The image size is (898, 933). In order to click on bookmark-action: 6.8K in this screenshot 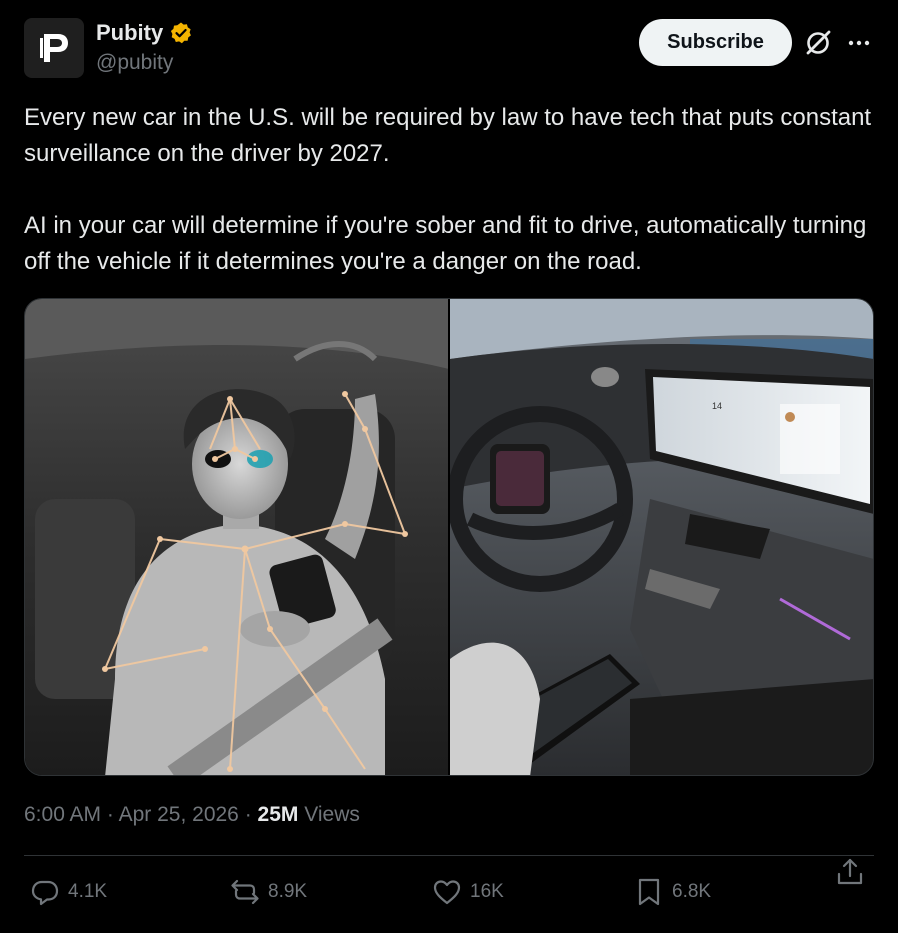, I will do `click(672, 892)`.